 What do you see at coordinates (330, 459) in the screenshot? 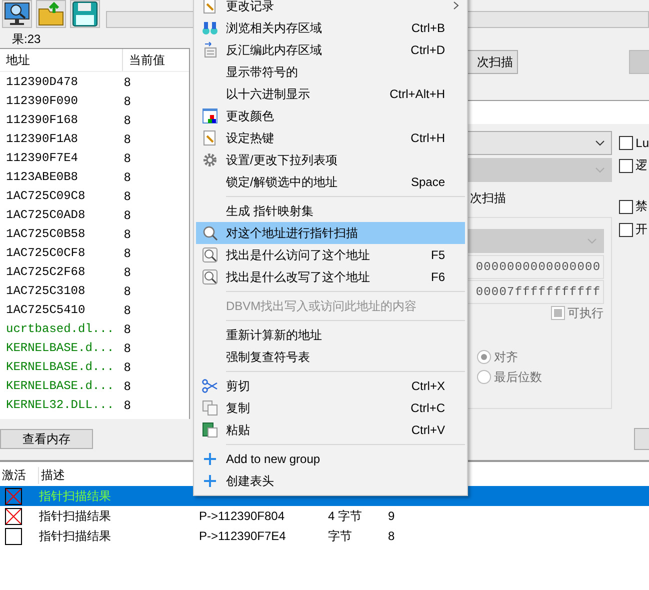
I see `menu-item: Add to new group` at bounding box center [330, 459].